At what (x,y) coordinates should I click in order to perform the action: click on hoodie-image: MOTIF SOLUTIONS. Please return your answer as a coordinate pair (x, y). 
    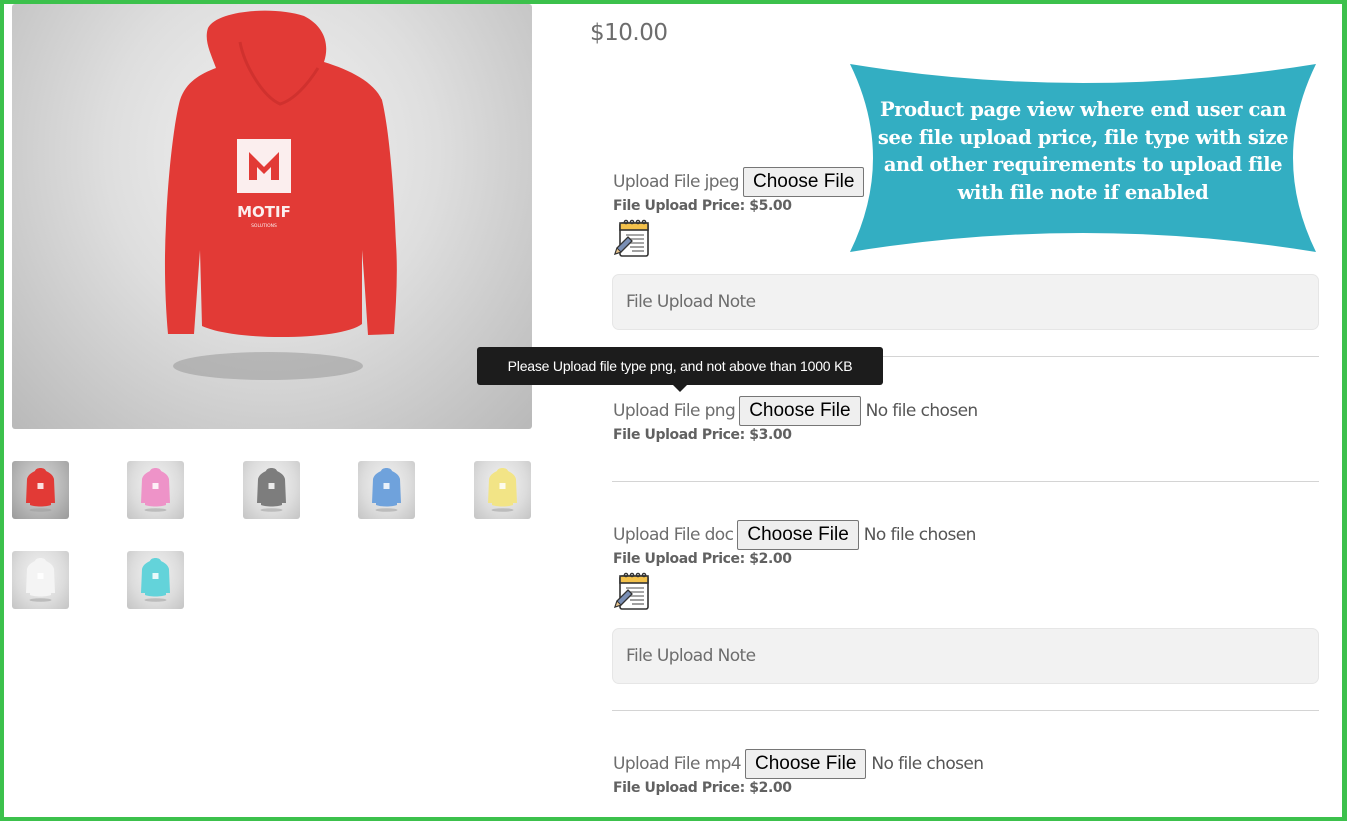
    Looking at the image, I should click on (280, 195).